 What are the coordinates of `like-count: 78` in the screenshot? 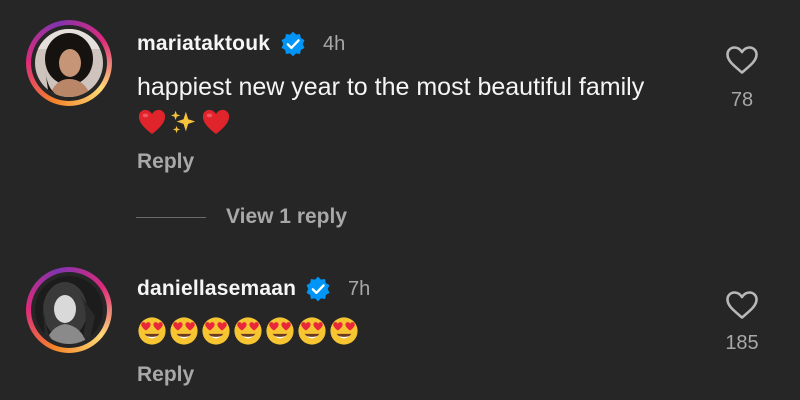 It's located at (742, 100).